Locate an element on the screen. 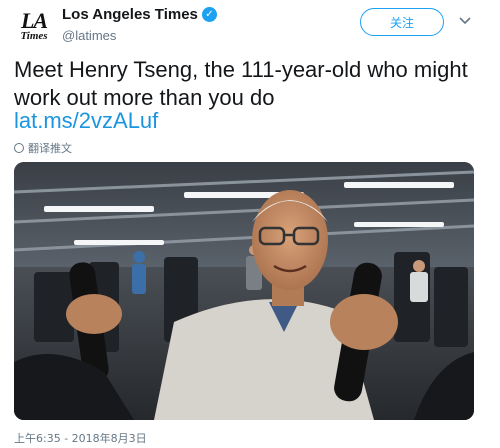  tweet-link: lat.ms/2vzALuf is located at coordinates (86, 121).